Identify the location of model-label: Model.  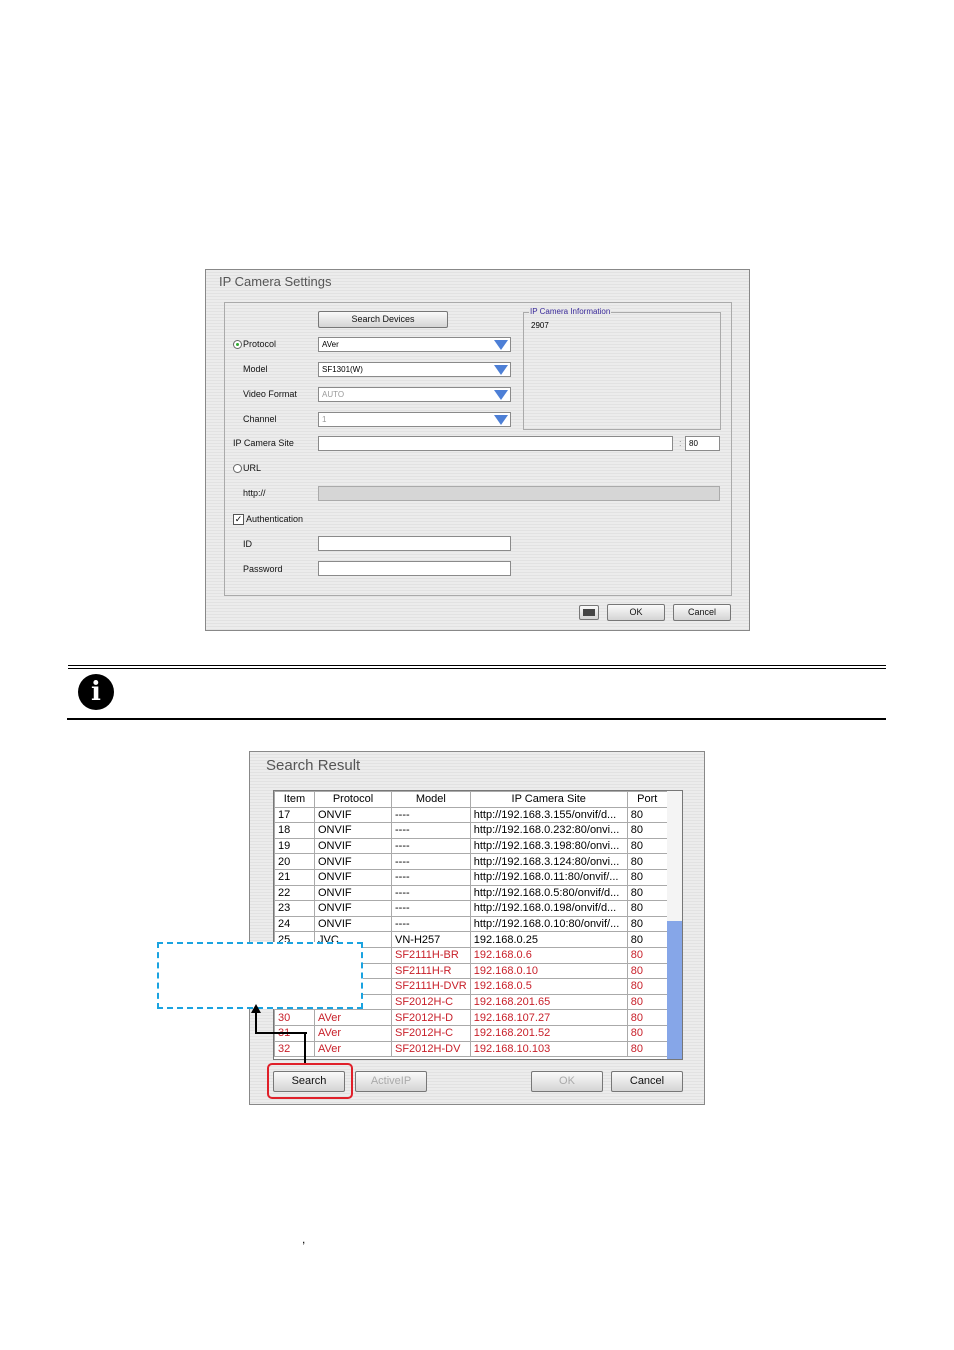
(255, 369).